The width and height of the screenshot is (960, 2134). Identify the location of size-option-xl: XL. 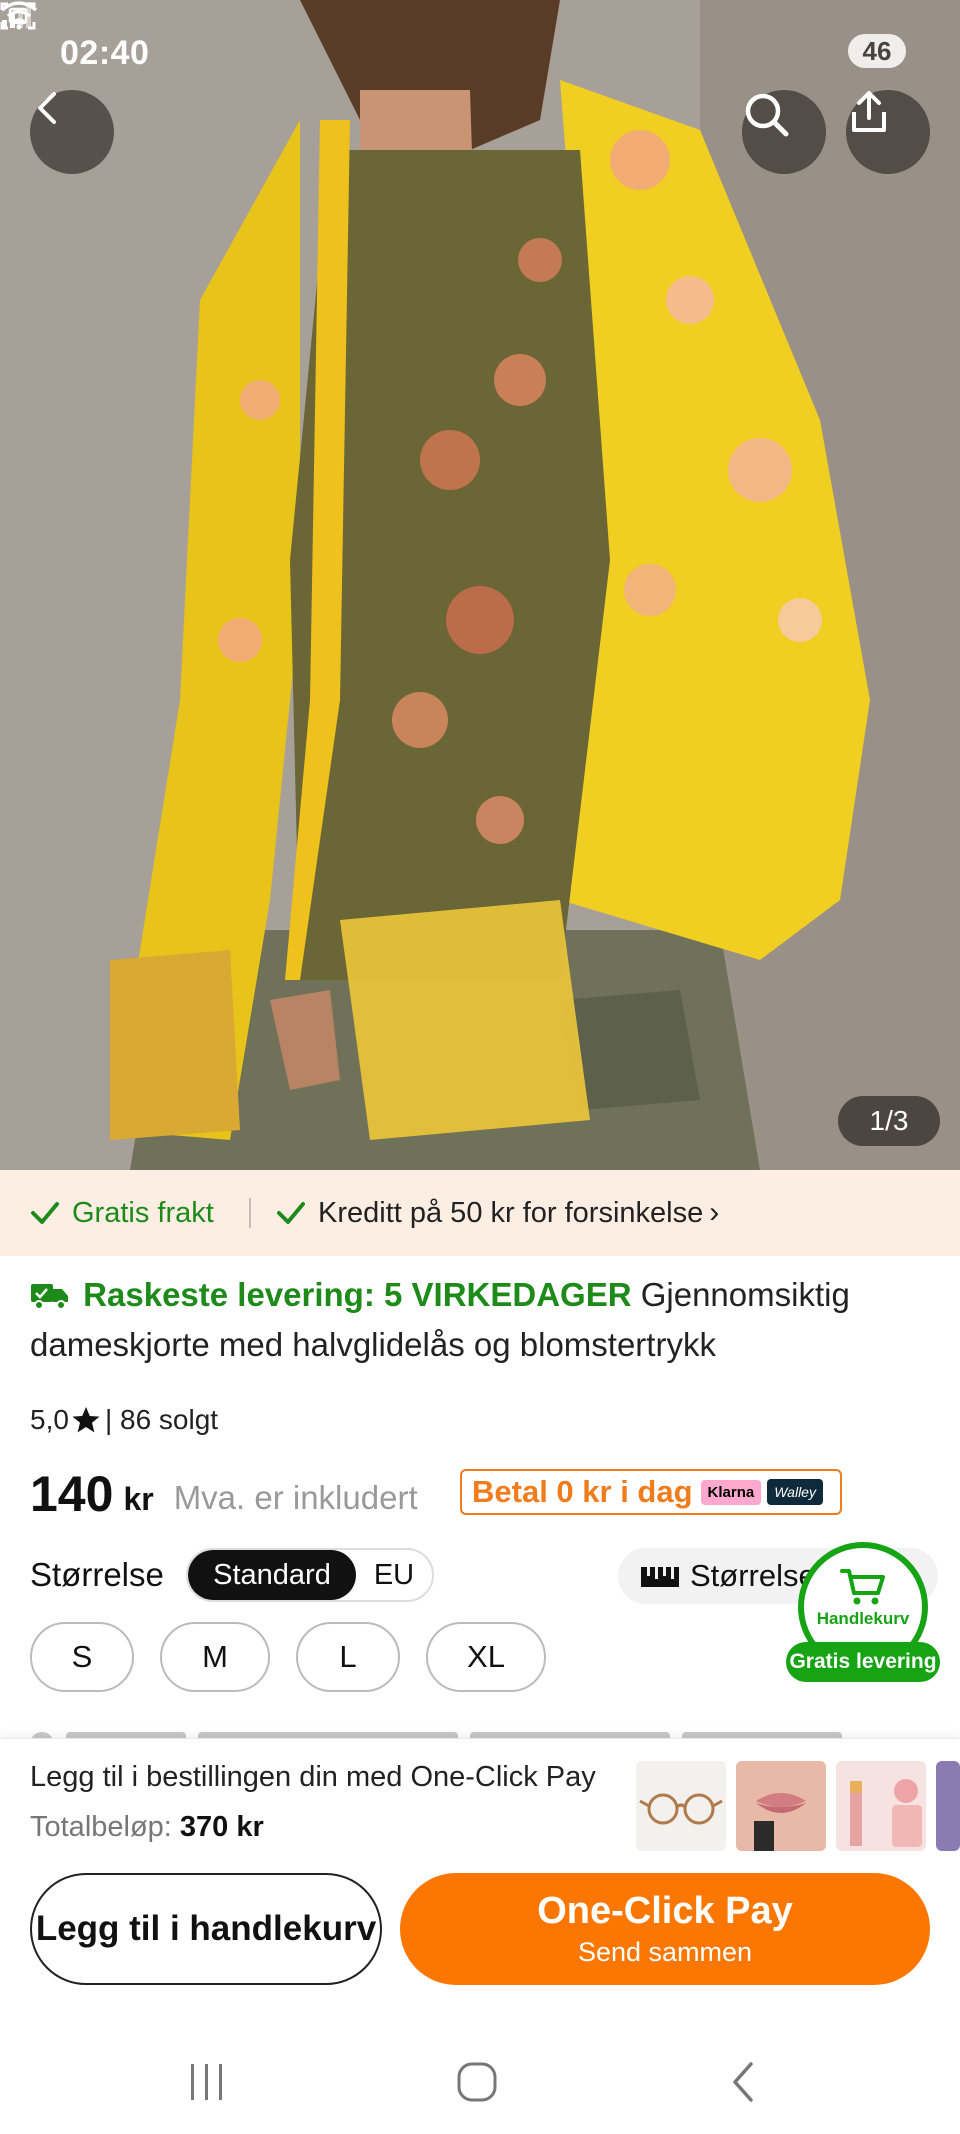
(486, 1657).